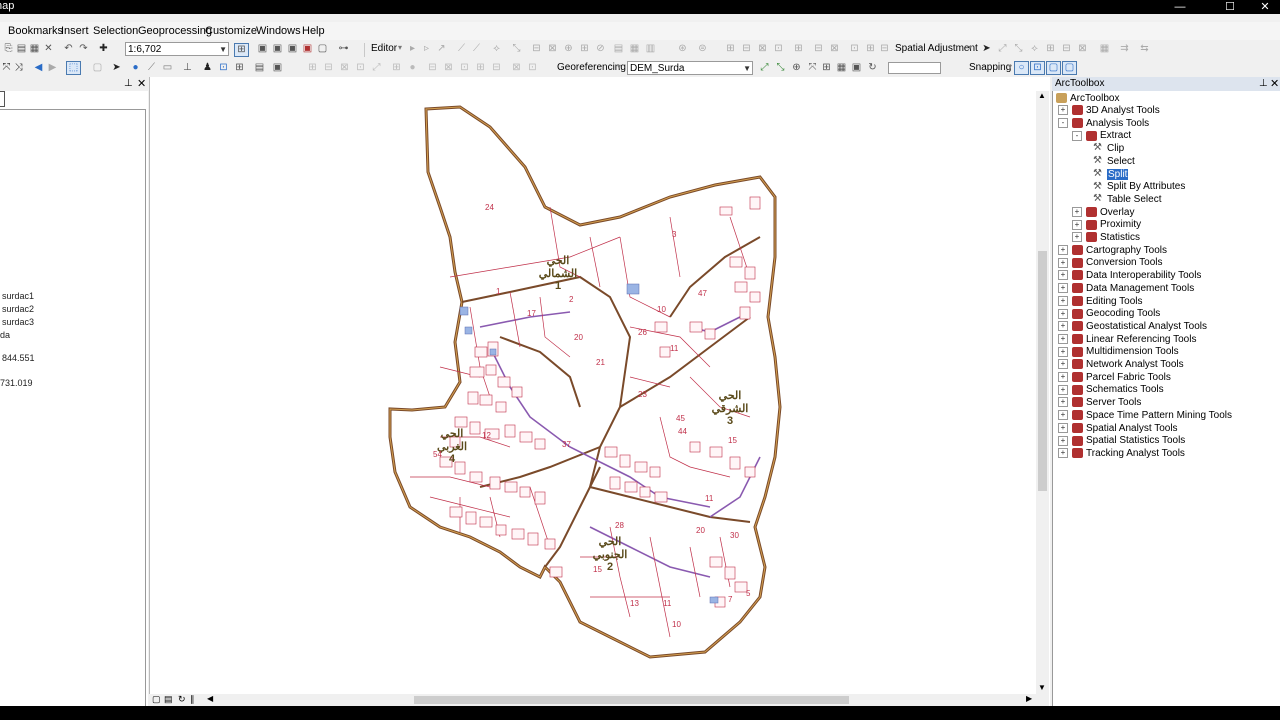 The height and width of the screenshot is (720, 1280). What do you see at coordinates (167, 68) in the screenshot?
I see `hyperlink-icon: ▭` at bounding box center [167, 68].